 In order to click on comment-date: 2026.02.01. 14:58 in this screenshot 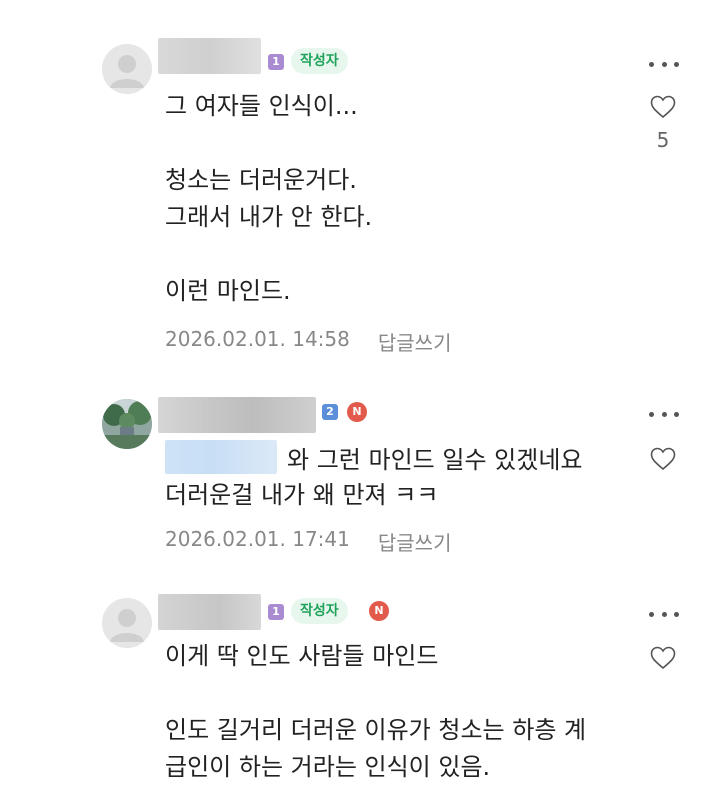, I will do `click(257, 339)`.